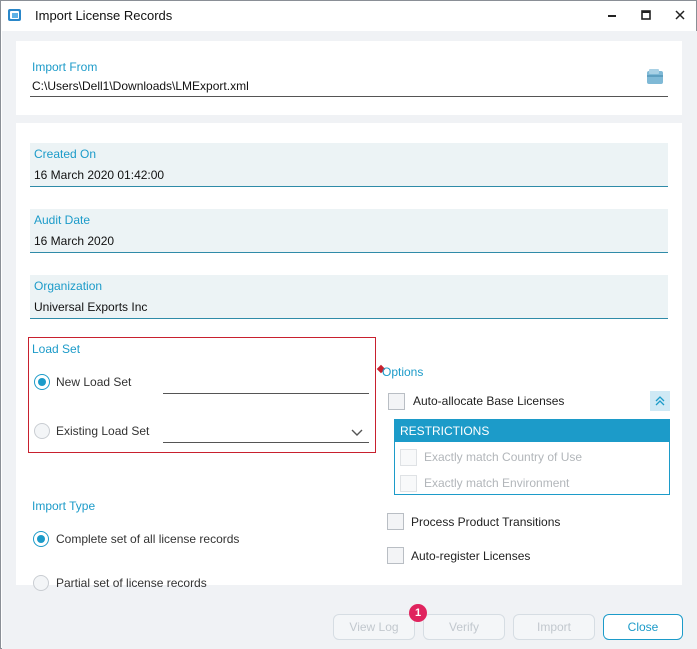 Image resolution: width=697 pixels, height=649 pixels. Describe the element at coordinates (349, 231) in the screenshot. I see `audit-date-field: Audit Date 16 March 2020` at that location.